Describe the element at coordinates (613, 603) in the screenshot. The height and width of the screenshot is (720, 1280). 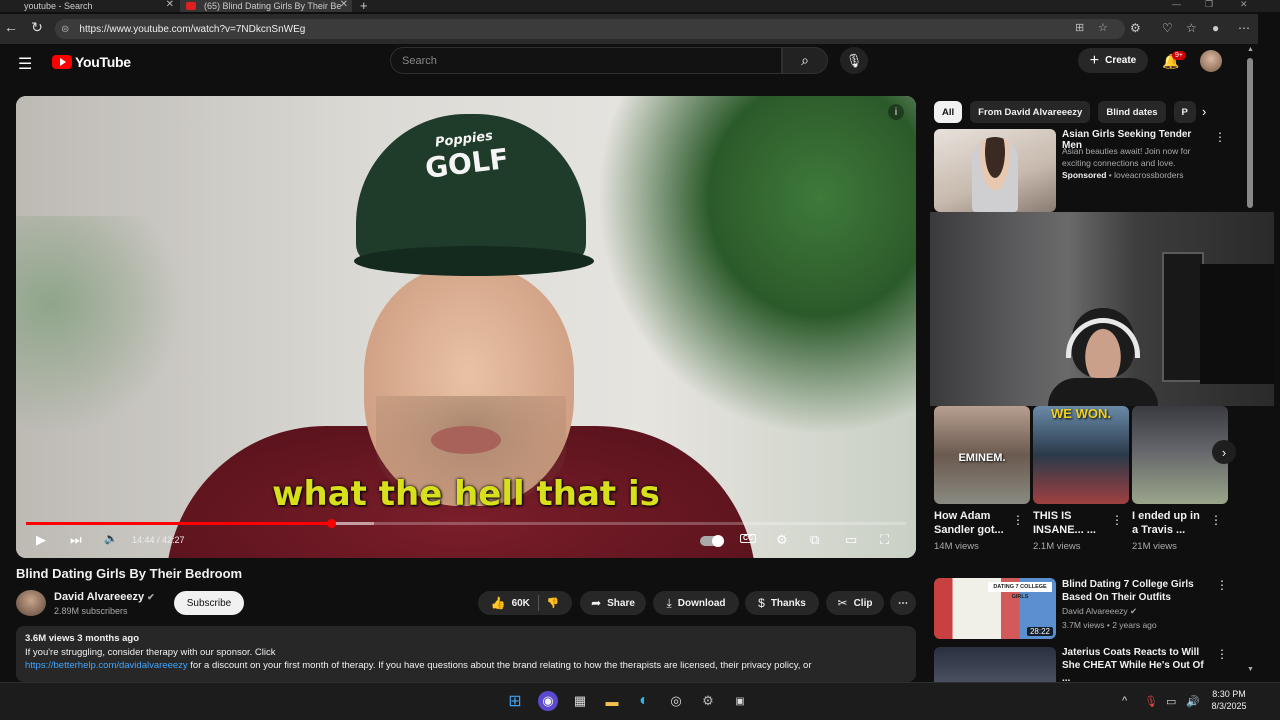
I see `share-button: ➦ Share` at that location.